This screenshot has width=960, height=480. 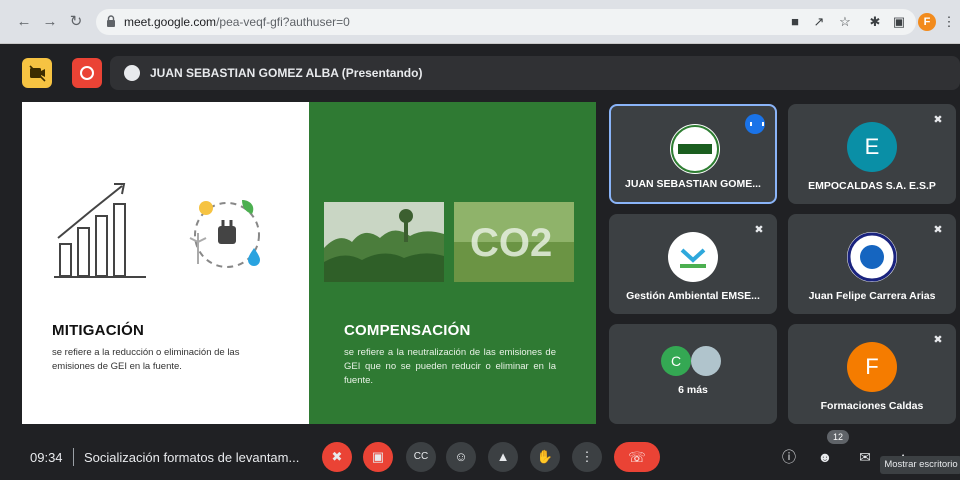 I want to click on captions-button: CC, so click(x=421, y=457).